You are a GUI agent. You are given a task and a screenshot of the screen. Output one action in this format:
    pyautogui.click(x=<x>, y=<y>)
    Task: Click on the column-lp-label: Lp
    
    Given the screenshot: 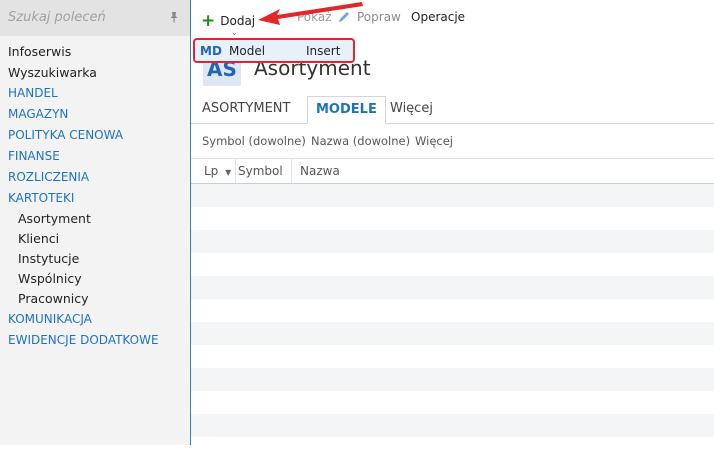 What is the action you would take?
    pyautogui.click(x=211, y=171)
    